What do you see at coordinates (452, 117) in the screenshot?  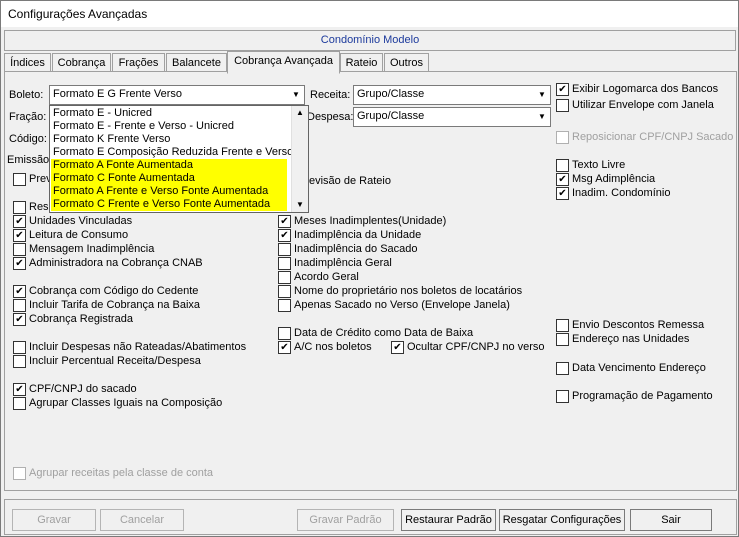 I see `despesa-select: Grupo/Classe ▼` at bounding box center [452, 117].